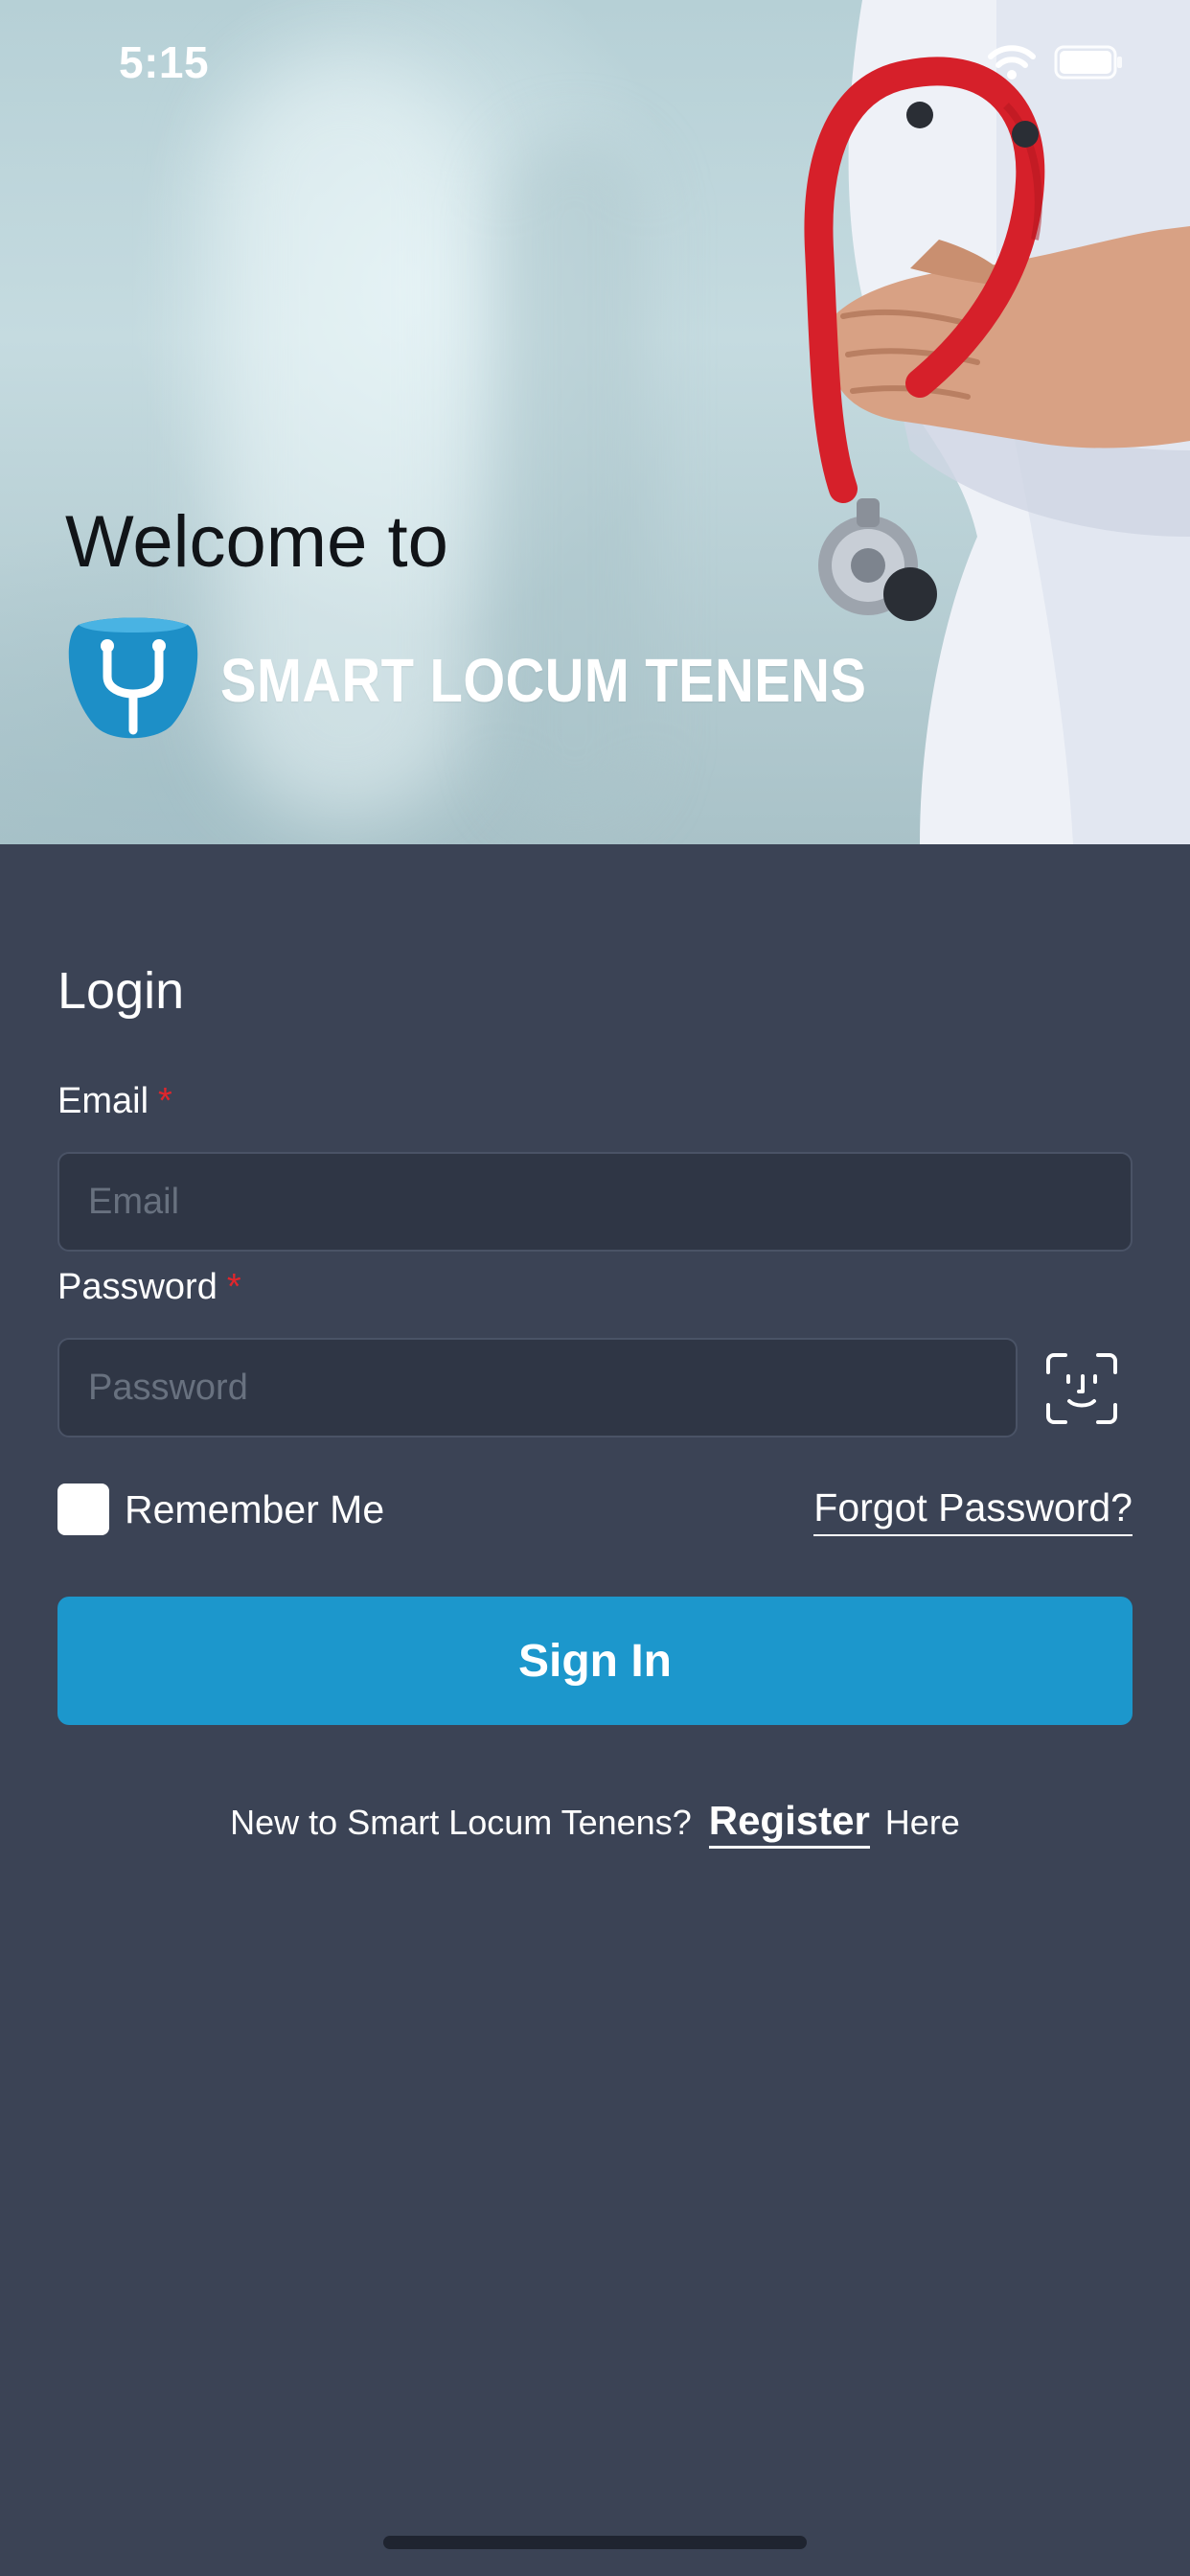 The image size is (1190, 2576). Describe the element at coordinates (133, 678) in the screenshot. I see `stethoscope-shield-logo-icon` at that location.